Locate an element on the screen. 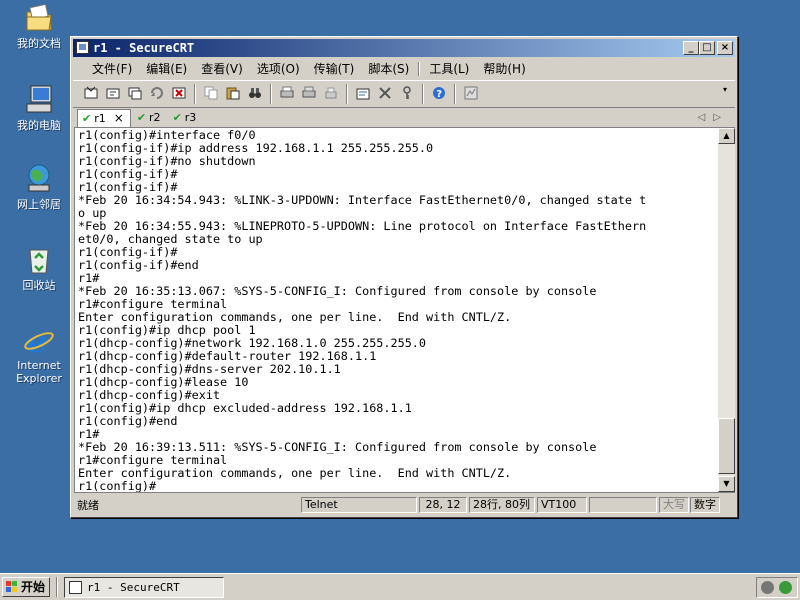  paste-button is located at coordinates (233, 93).